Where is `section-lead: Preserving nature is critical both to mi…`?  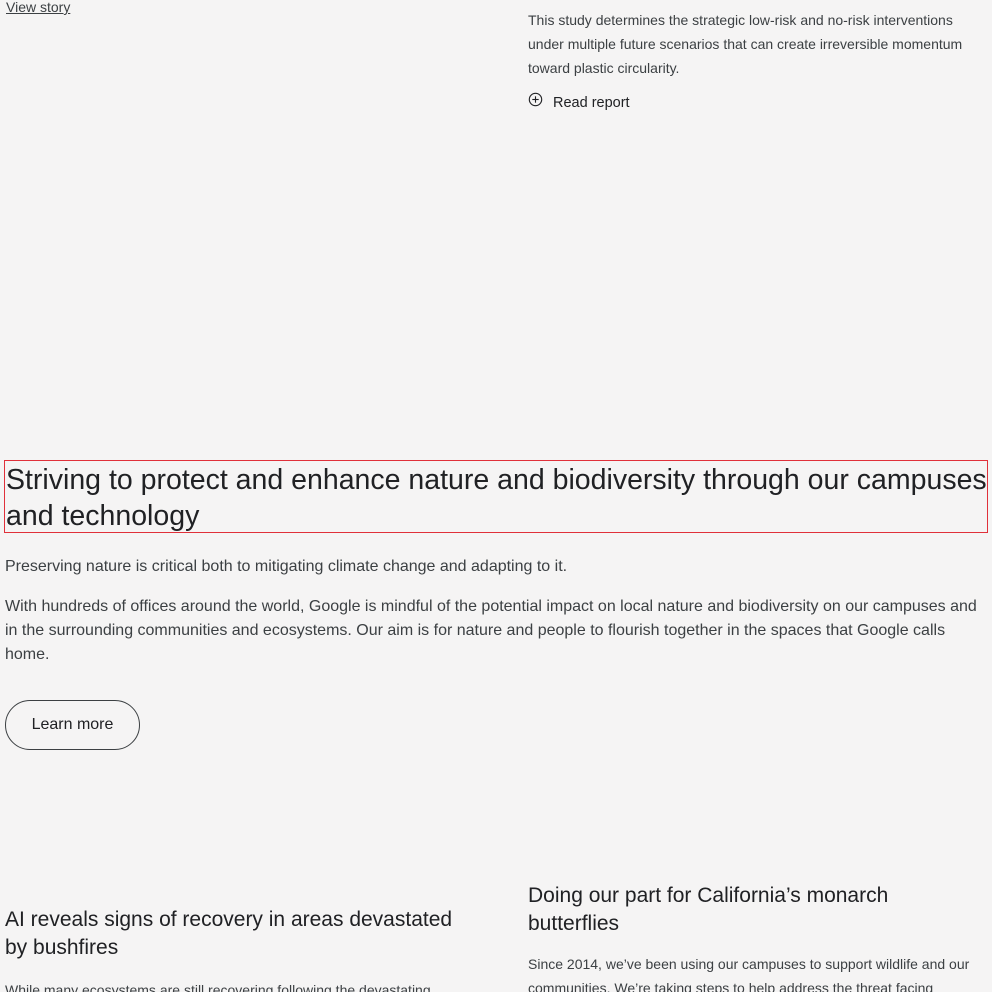
section-lead: Preserving nature is critical both to mi… is located at coordinates (286, 566).